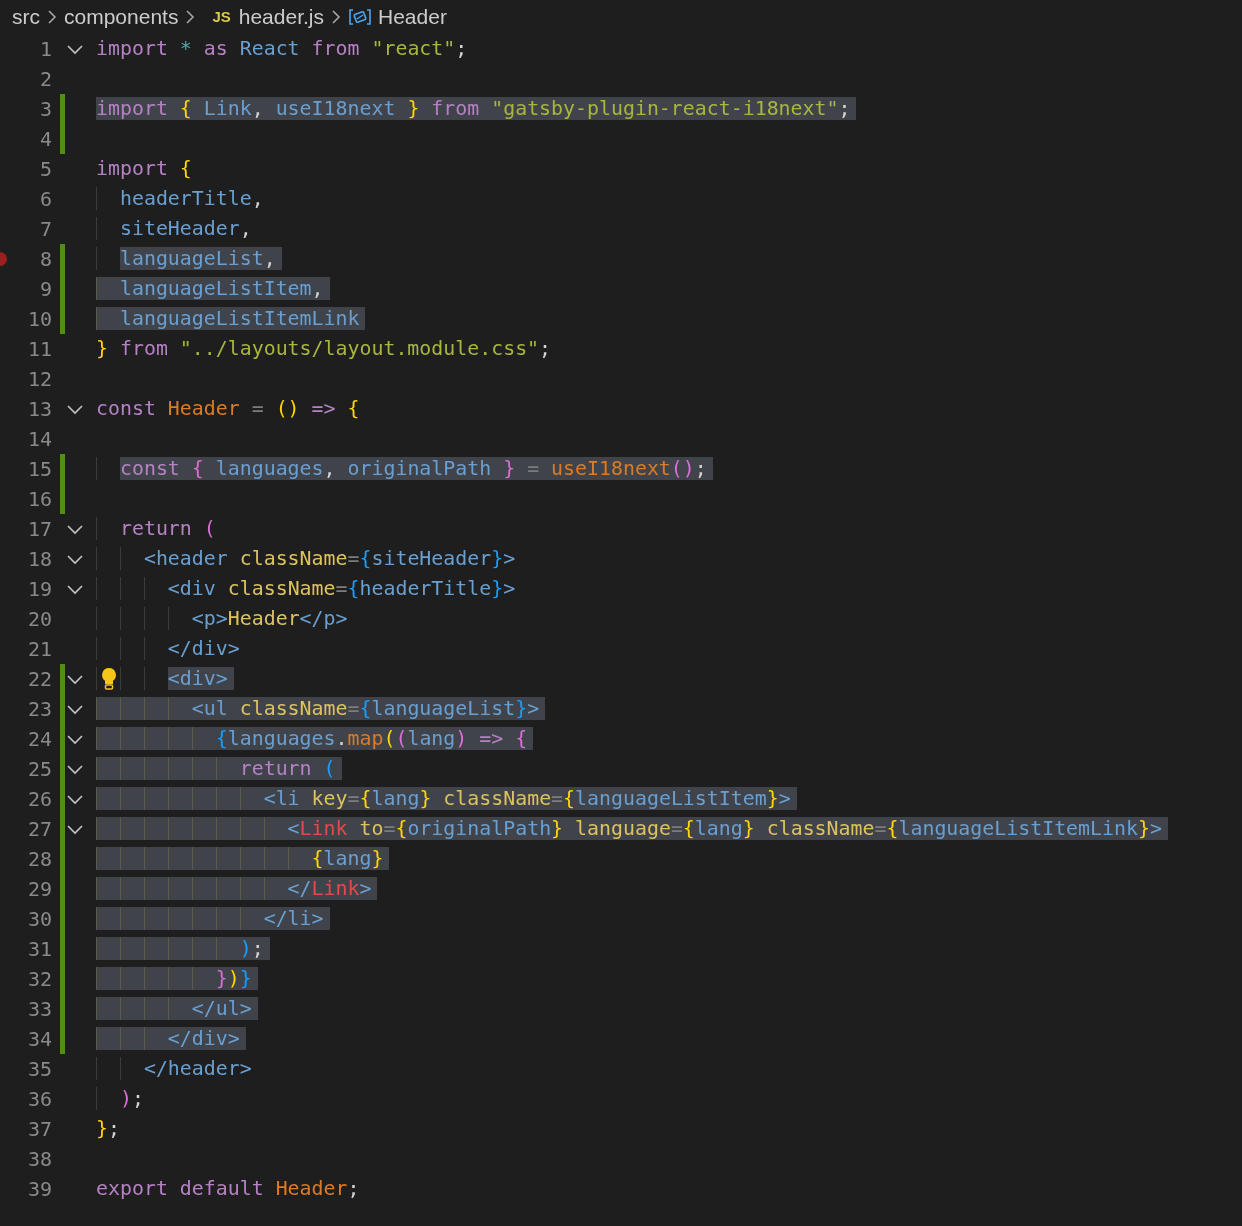  Describe the element at coordinates (39, 1129) in the screenshot. I see `line-number: 37` at that location.